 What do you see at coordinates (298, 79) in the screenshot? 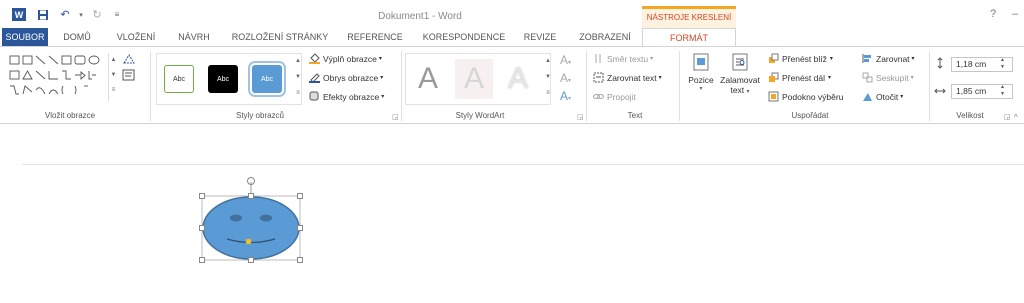
I see `shape-styles-scroll: ▲ ▼ ≡` at bounding box center [298, 79].